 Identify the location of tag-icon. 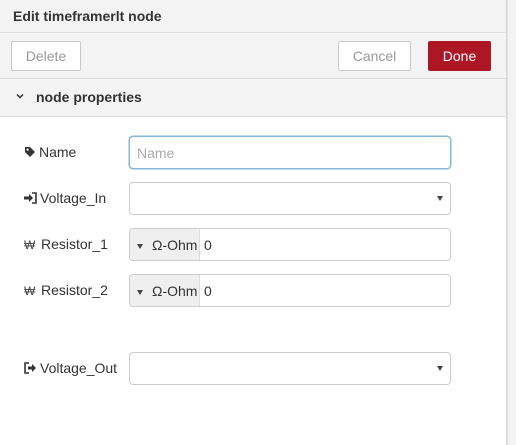
(30, 152).